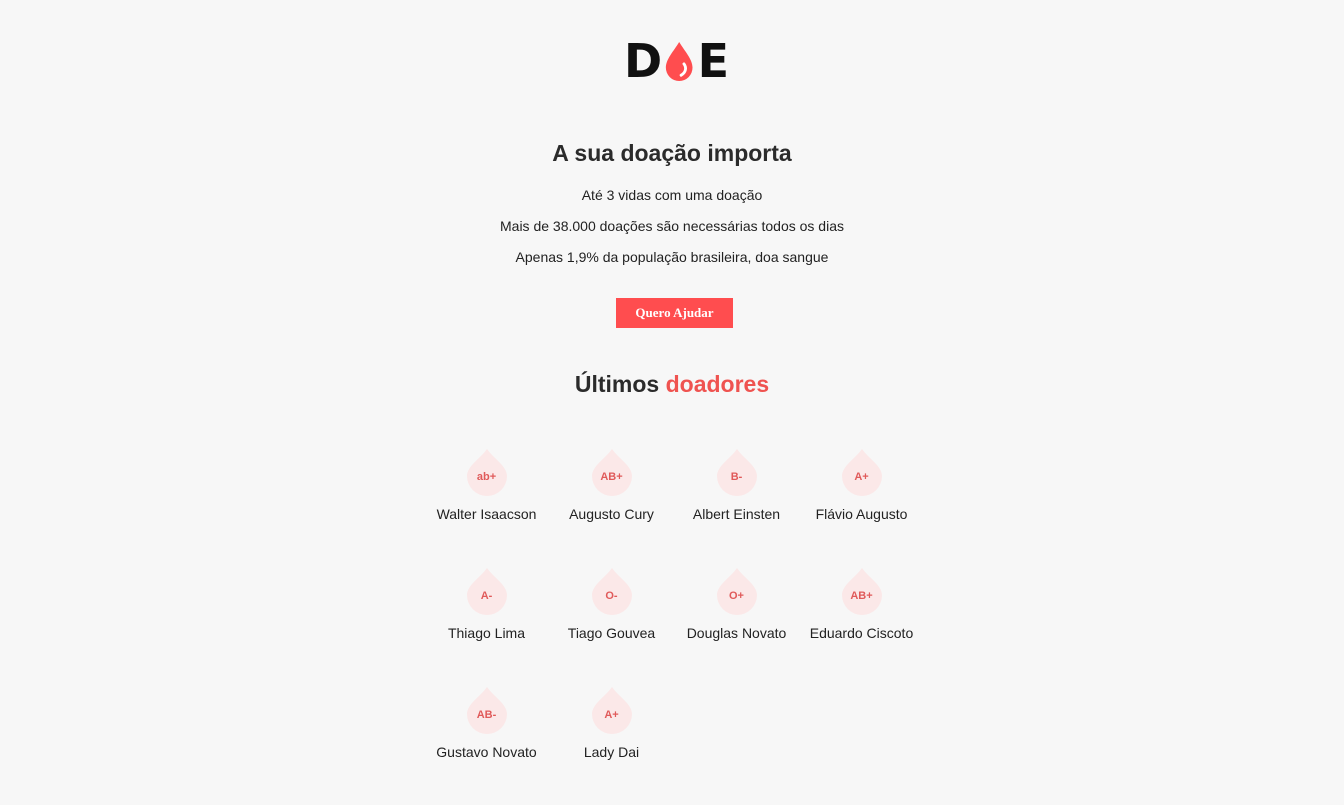 This screenshot has width=1344, height=805. I want to click on blood-type-label: ab+, so click(486, 477).